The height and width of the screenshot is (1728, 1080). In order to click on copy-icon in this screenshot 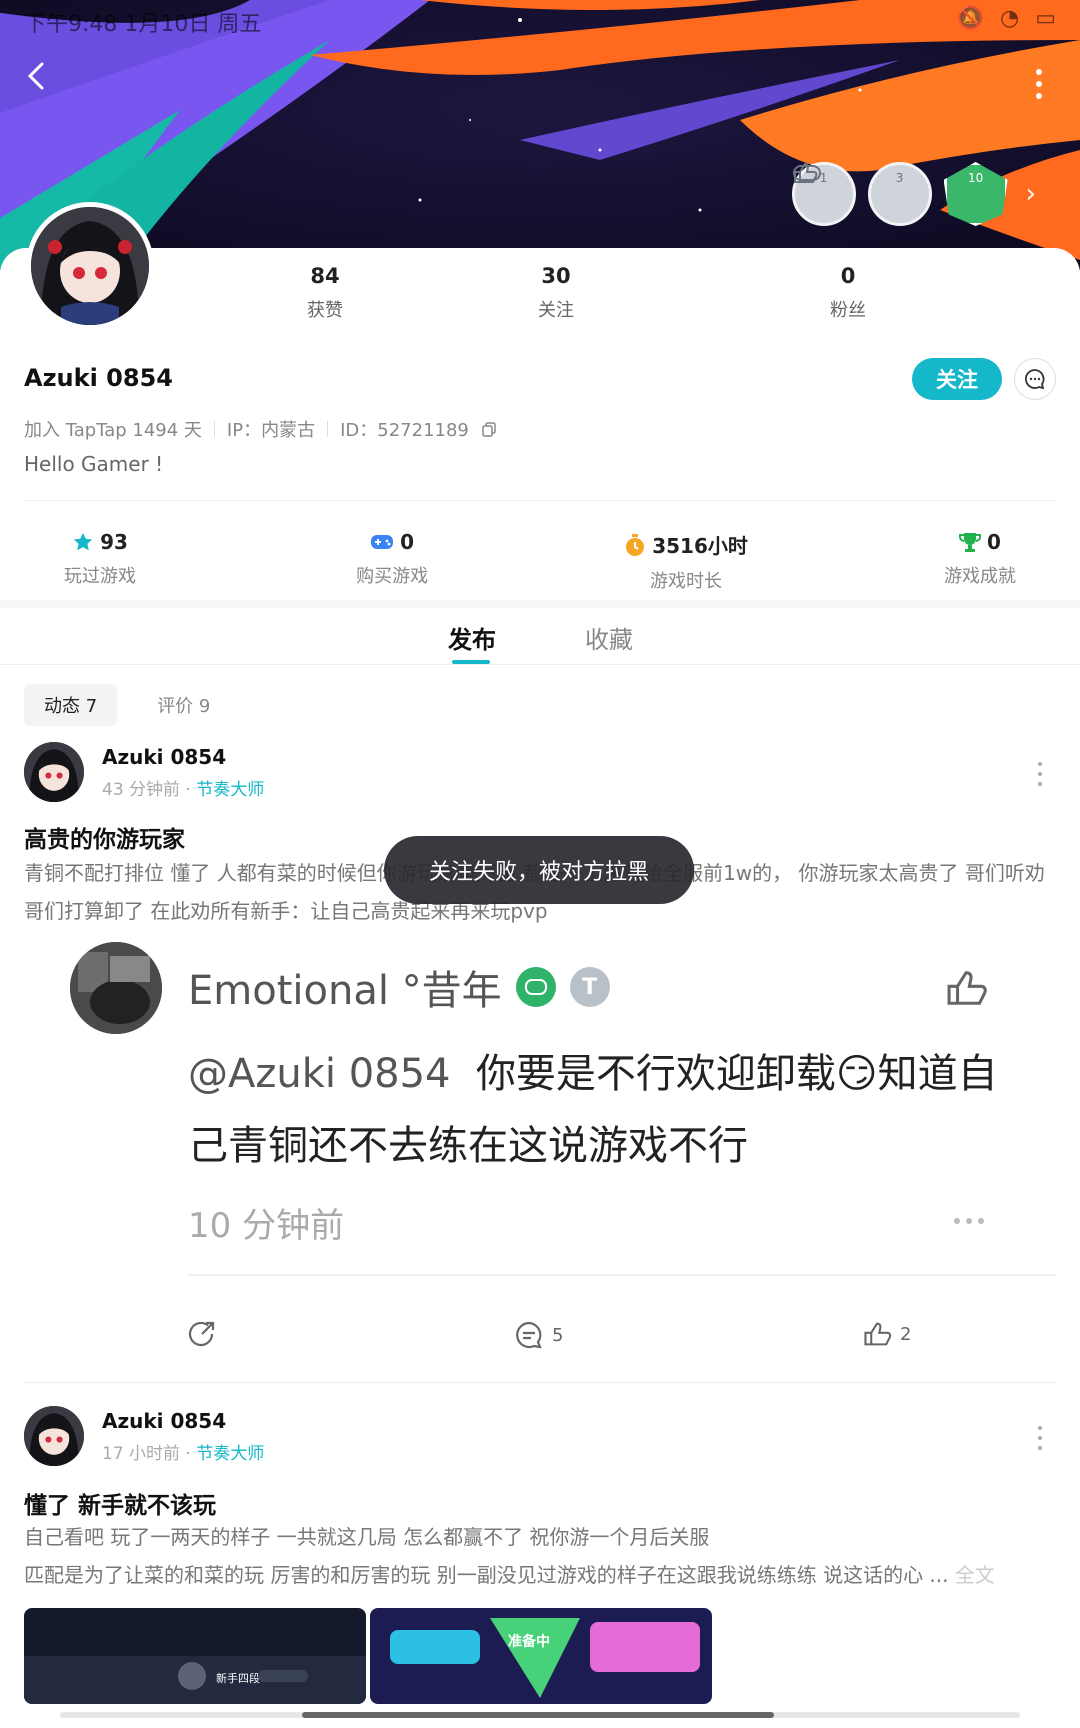, I will do `click(489, 429)`.